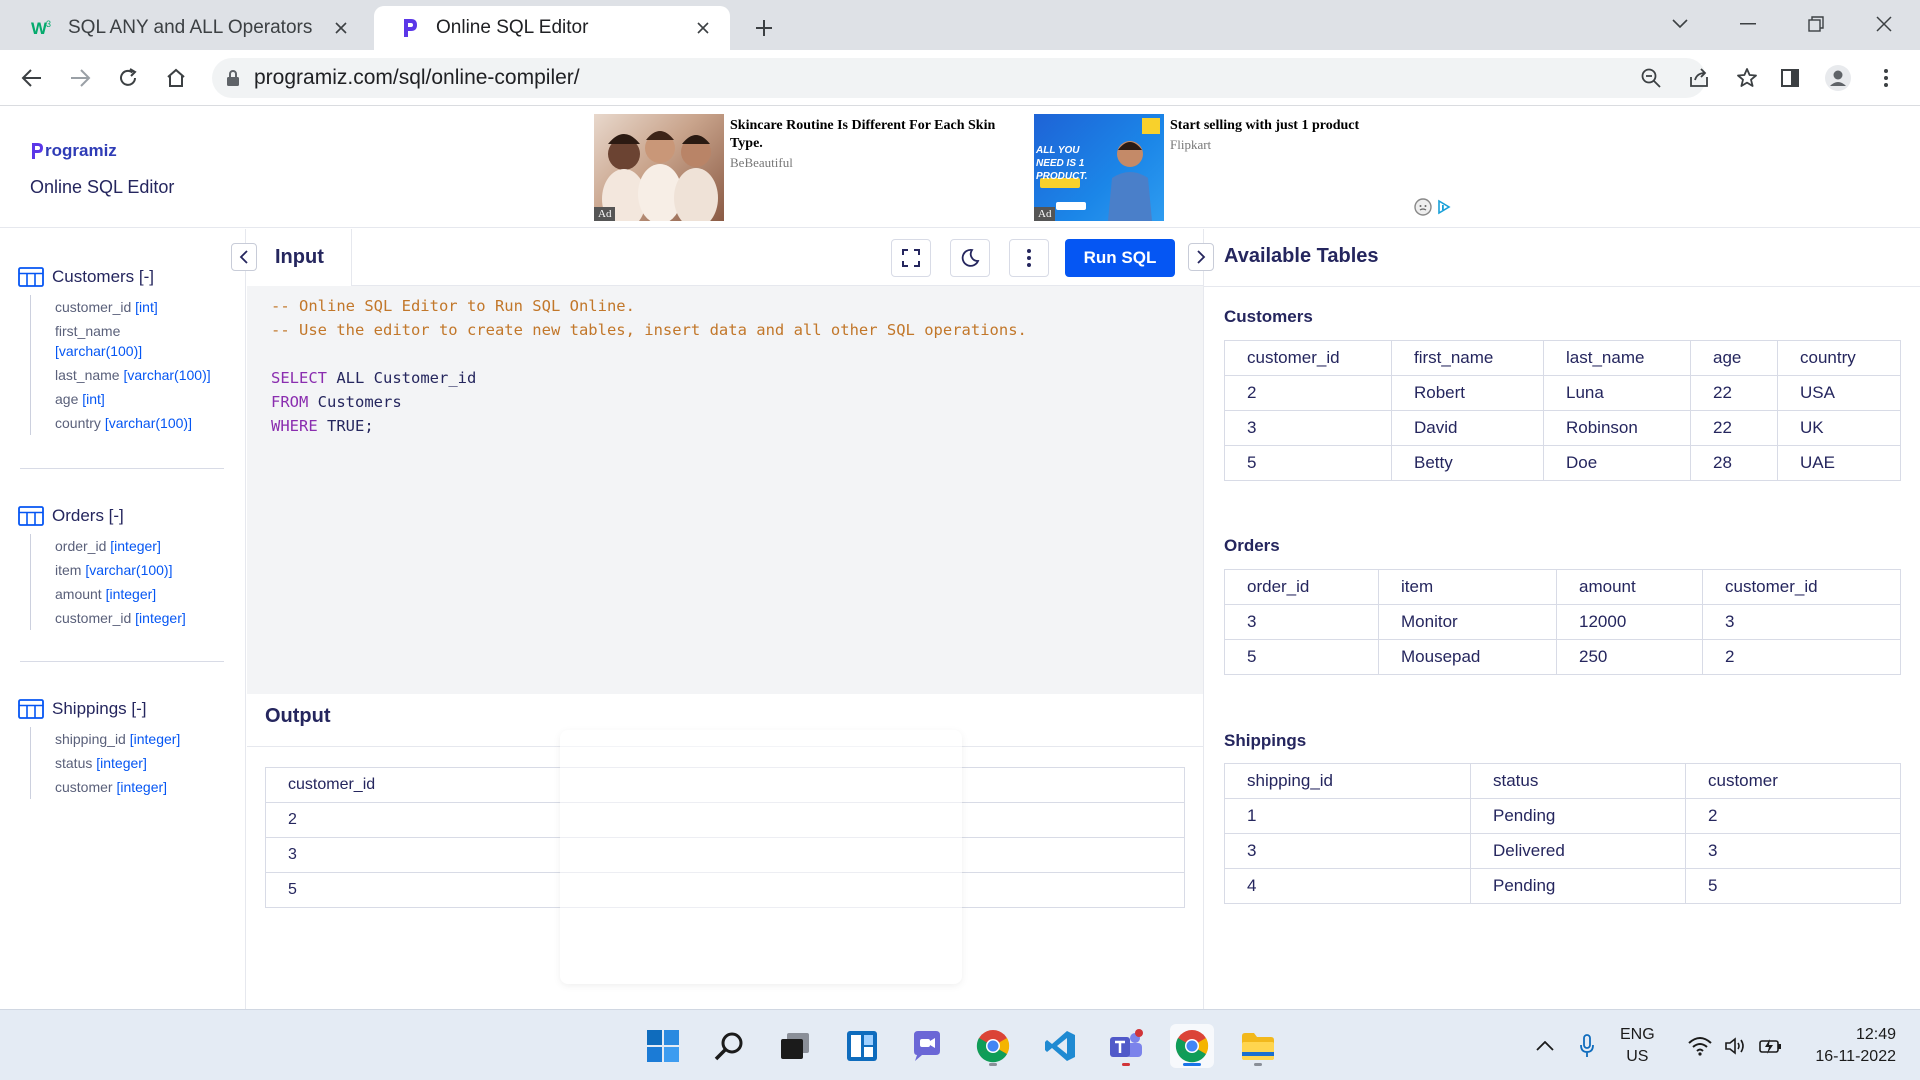 This screenshot has height=1080, width=1920. Describe the element at coordinates (970, 258) in the screenshot. I see `dark-mode-moon-icon` at that location.